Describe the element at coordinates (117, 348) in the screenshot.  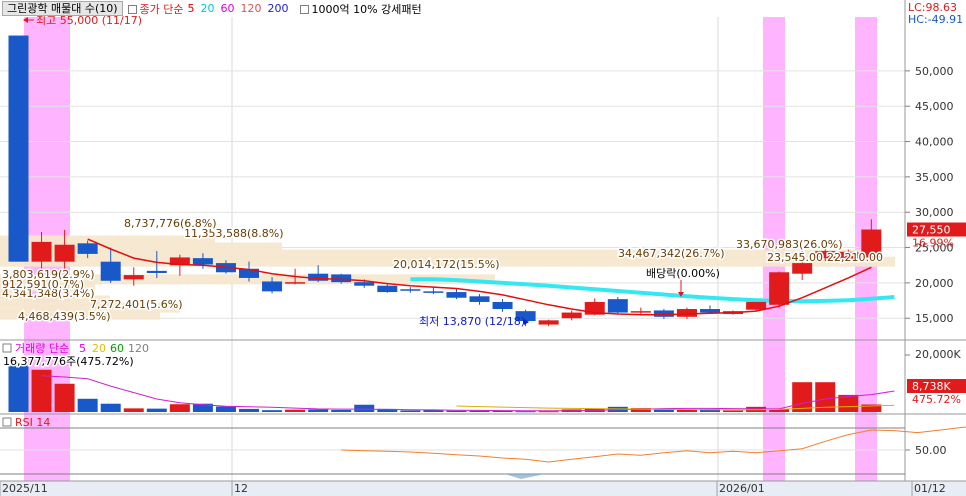
I see `volume-ma-period: 60` at that location.